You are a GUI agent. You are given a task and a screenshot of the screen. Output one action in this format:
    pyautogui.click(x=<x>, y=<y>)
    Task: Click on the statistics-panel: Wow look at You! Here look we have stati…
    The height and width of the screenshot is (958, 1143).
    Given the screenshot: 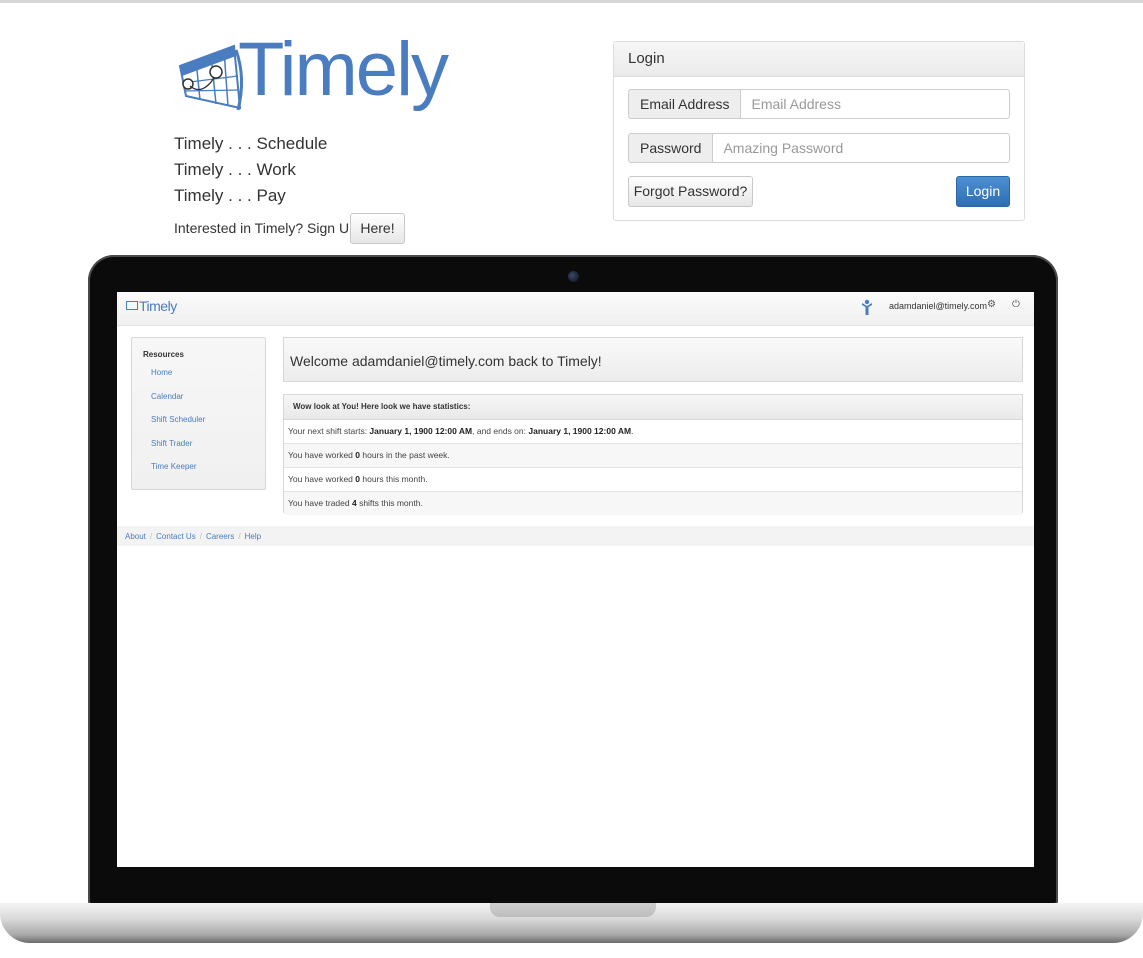 What is the action you would take?
    pyautogui.click(x=653, y=454)
    